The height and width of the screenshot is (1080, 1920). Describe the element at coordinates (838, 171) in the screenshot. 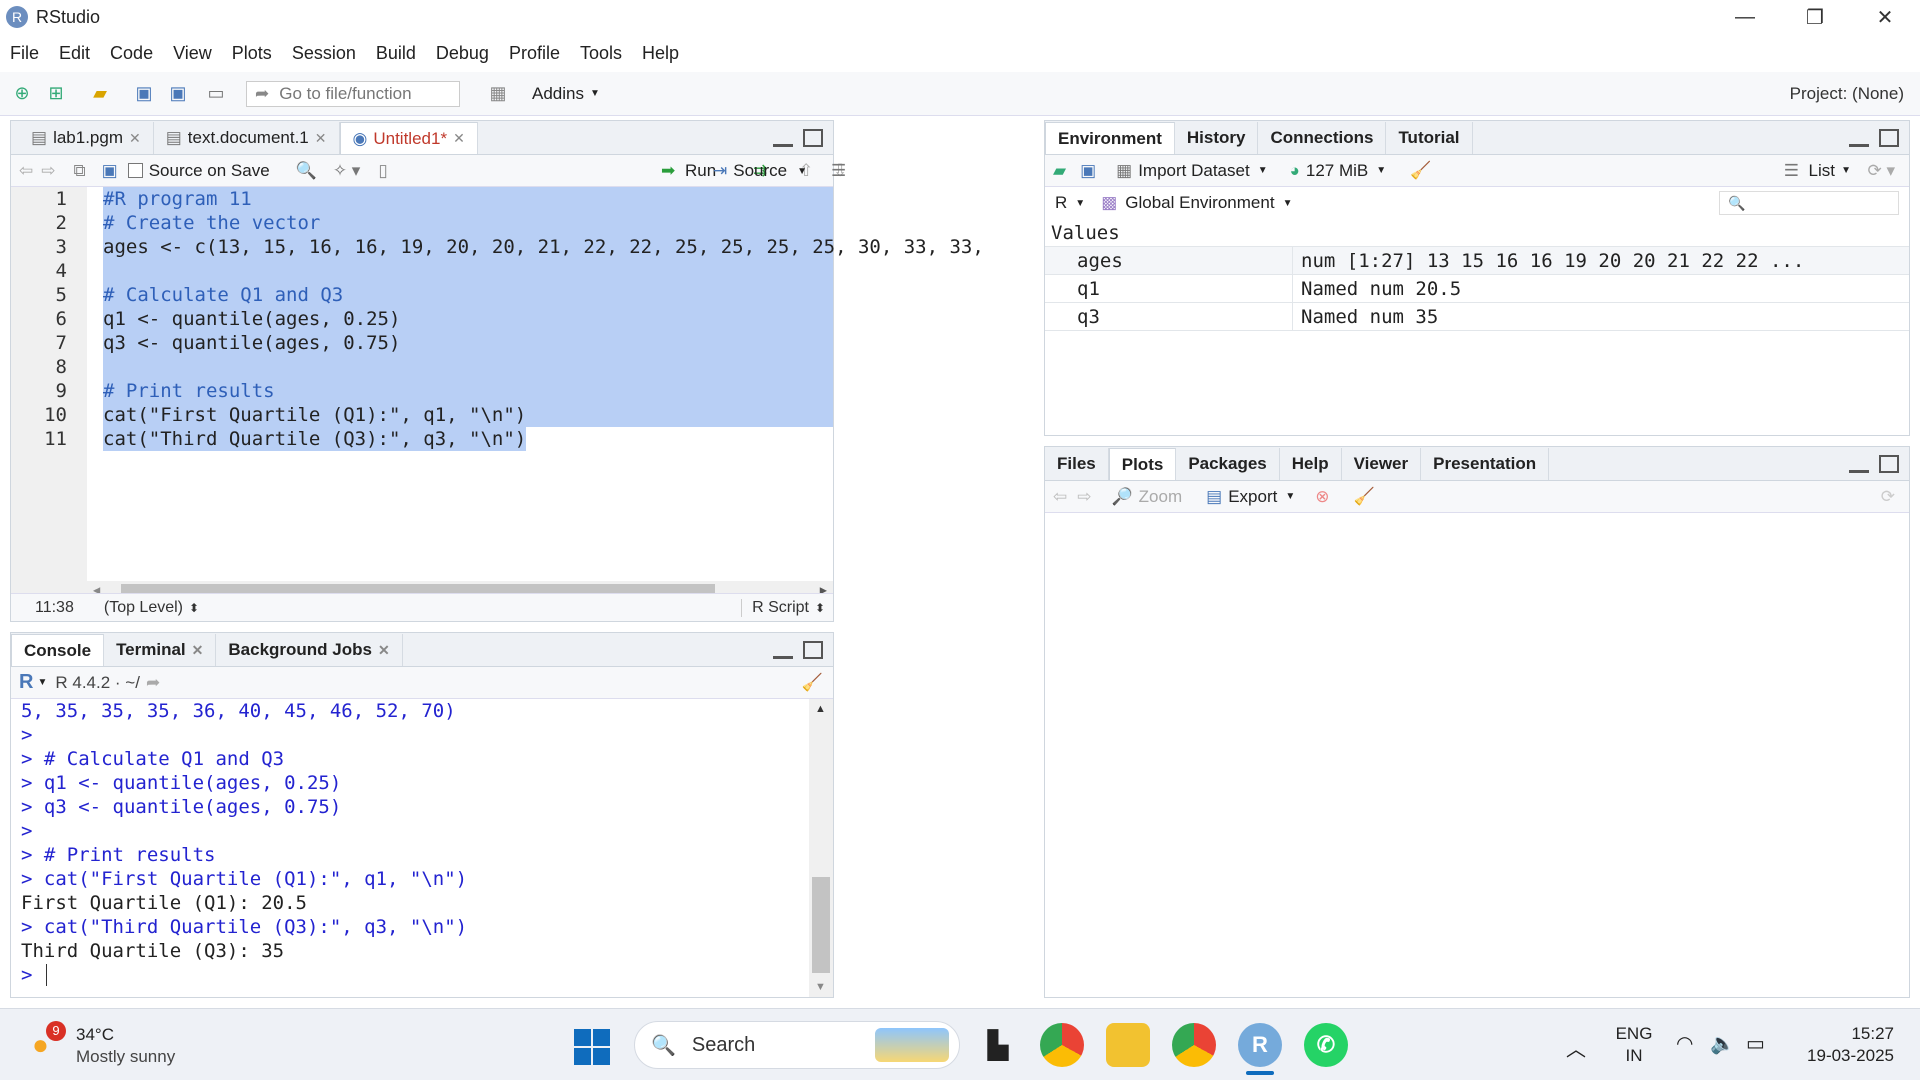

I see `outline-icon: ☰` at that location.